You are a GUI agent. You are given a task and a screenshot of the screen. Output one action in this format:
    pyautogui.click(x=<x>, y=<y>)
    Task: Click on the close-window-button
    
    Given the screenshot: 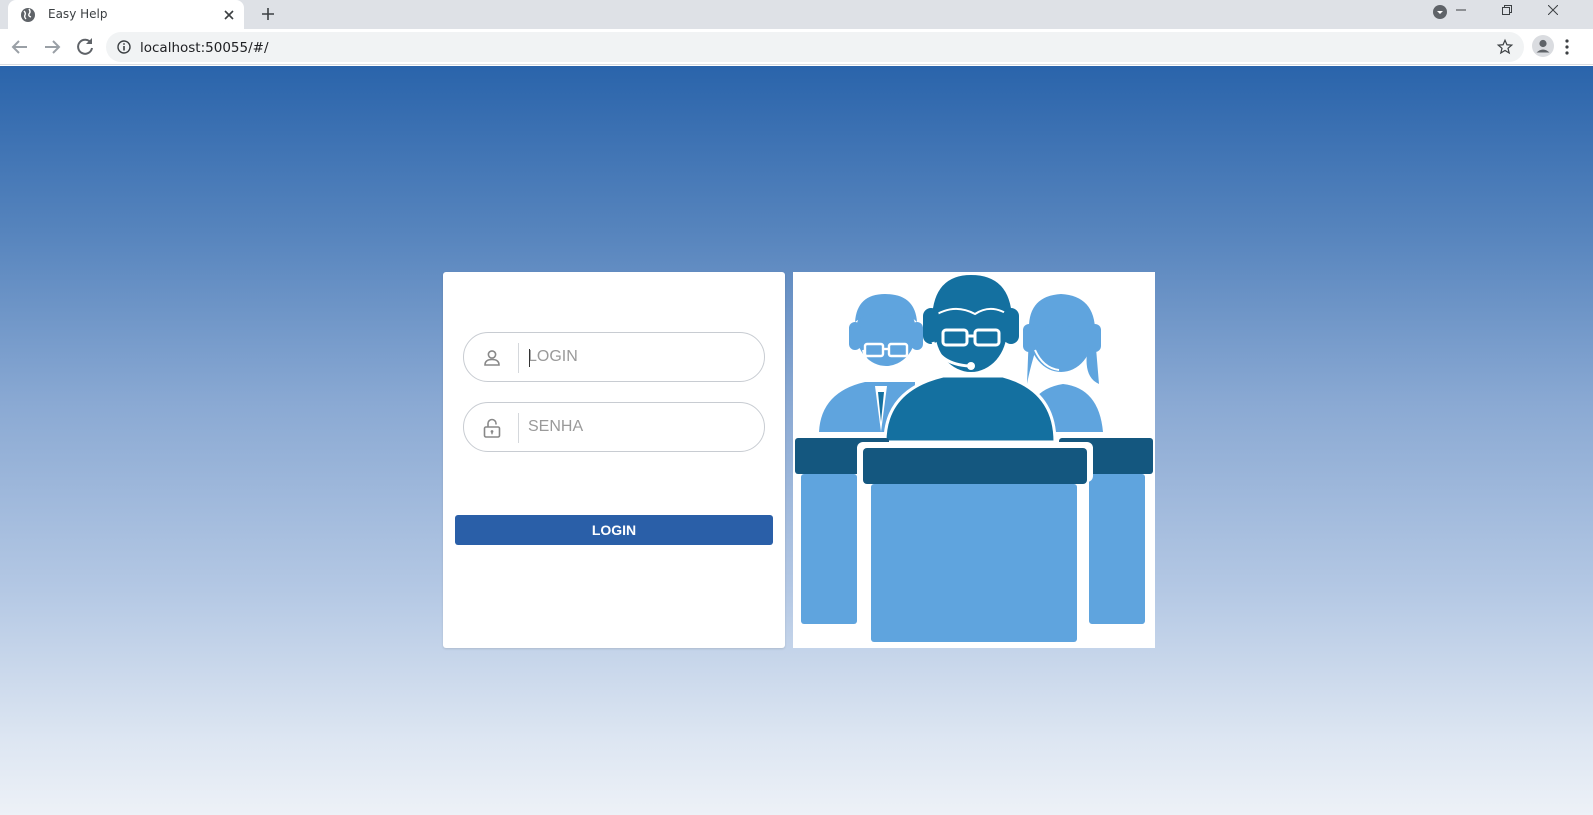 What is the action you would take?
    pyautogui.click(x=1553, y=14)
    